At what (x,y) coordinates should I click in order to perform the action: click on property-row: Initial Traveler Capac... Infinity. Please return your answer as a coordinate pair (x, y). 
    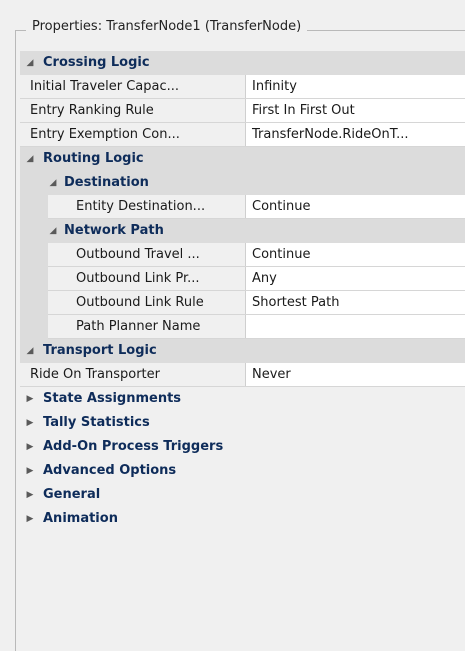
    Looking at the image, I should click on (242, 87).